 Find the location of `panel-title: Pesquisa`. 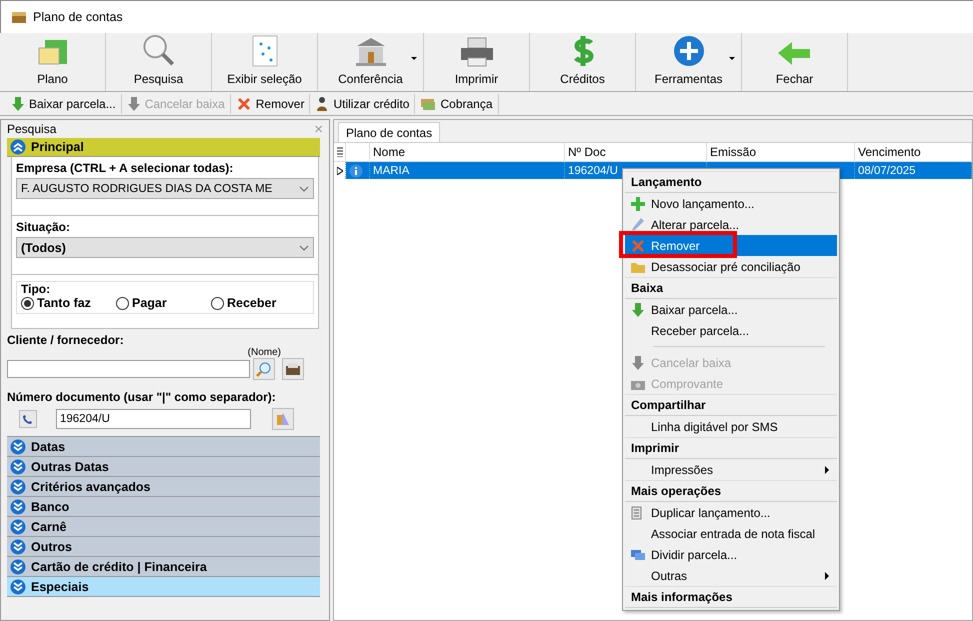

panel-title: Pesquisa is located at coordinates (31, 129).